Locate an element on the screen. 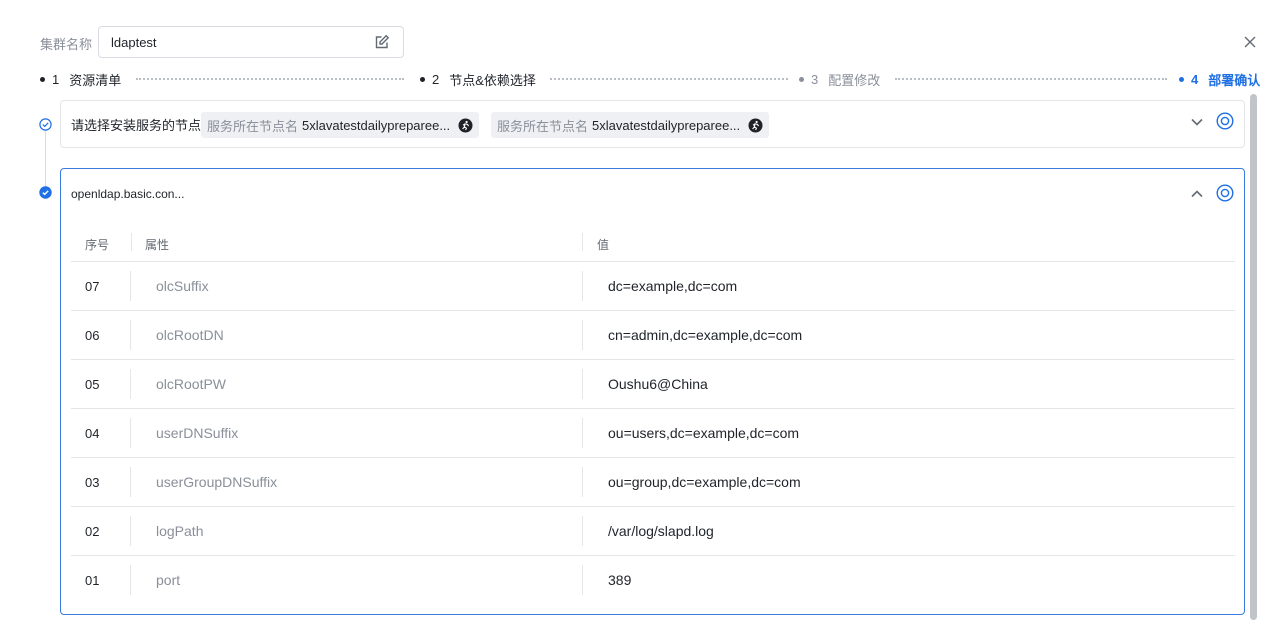  cluster-name-value: ldaptest is located at coordinates (134, 42).